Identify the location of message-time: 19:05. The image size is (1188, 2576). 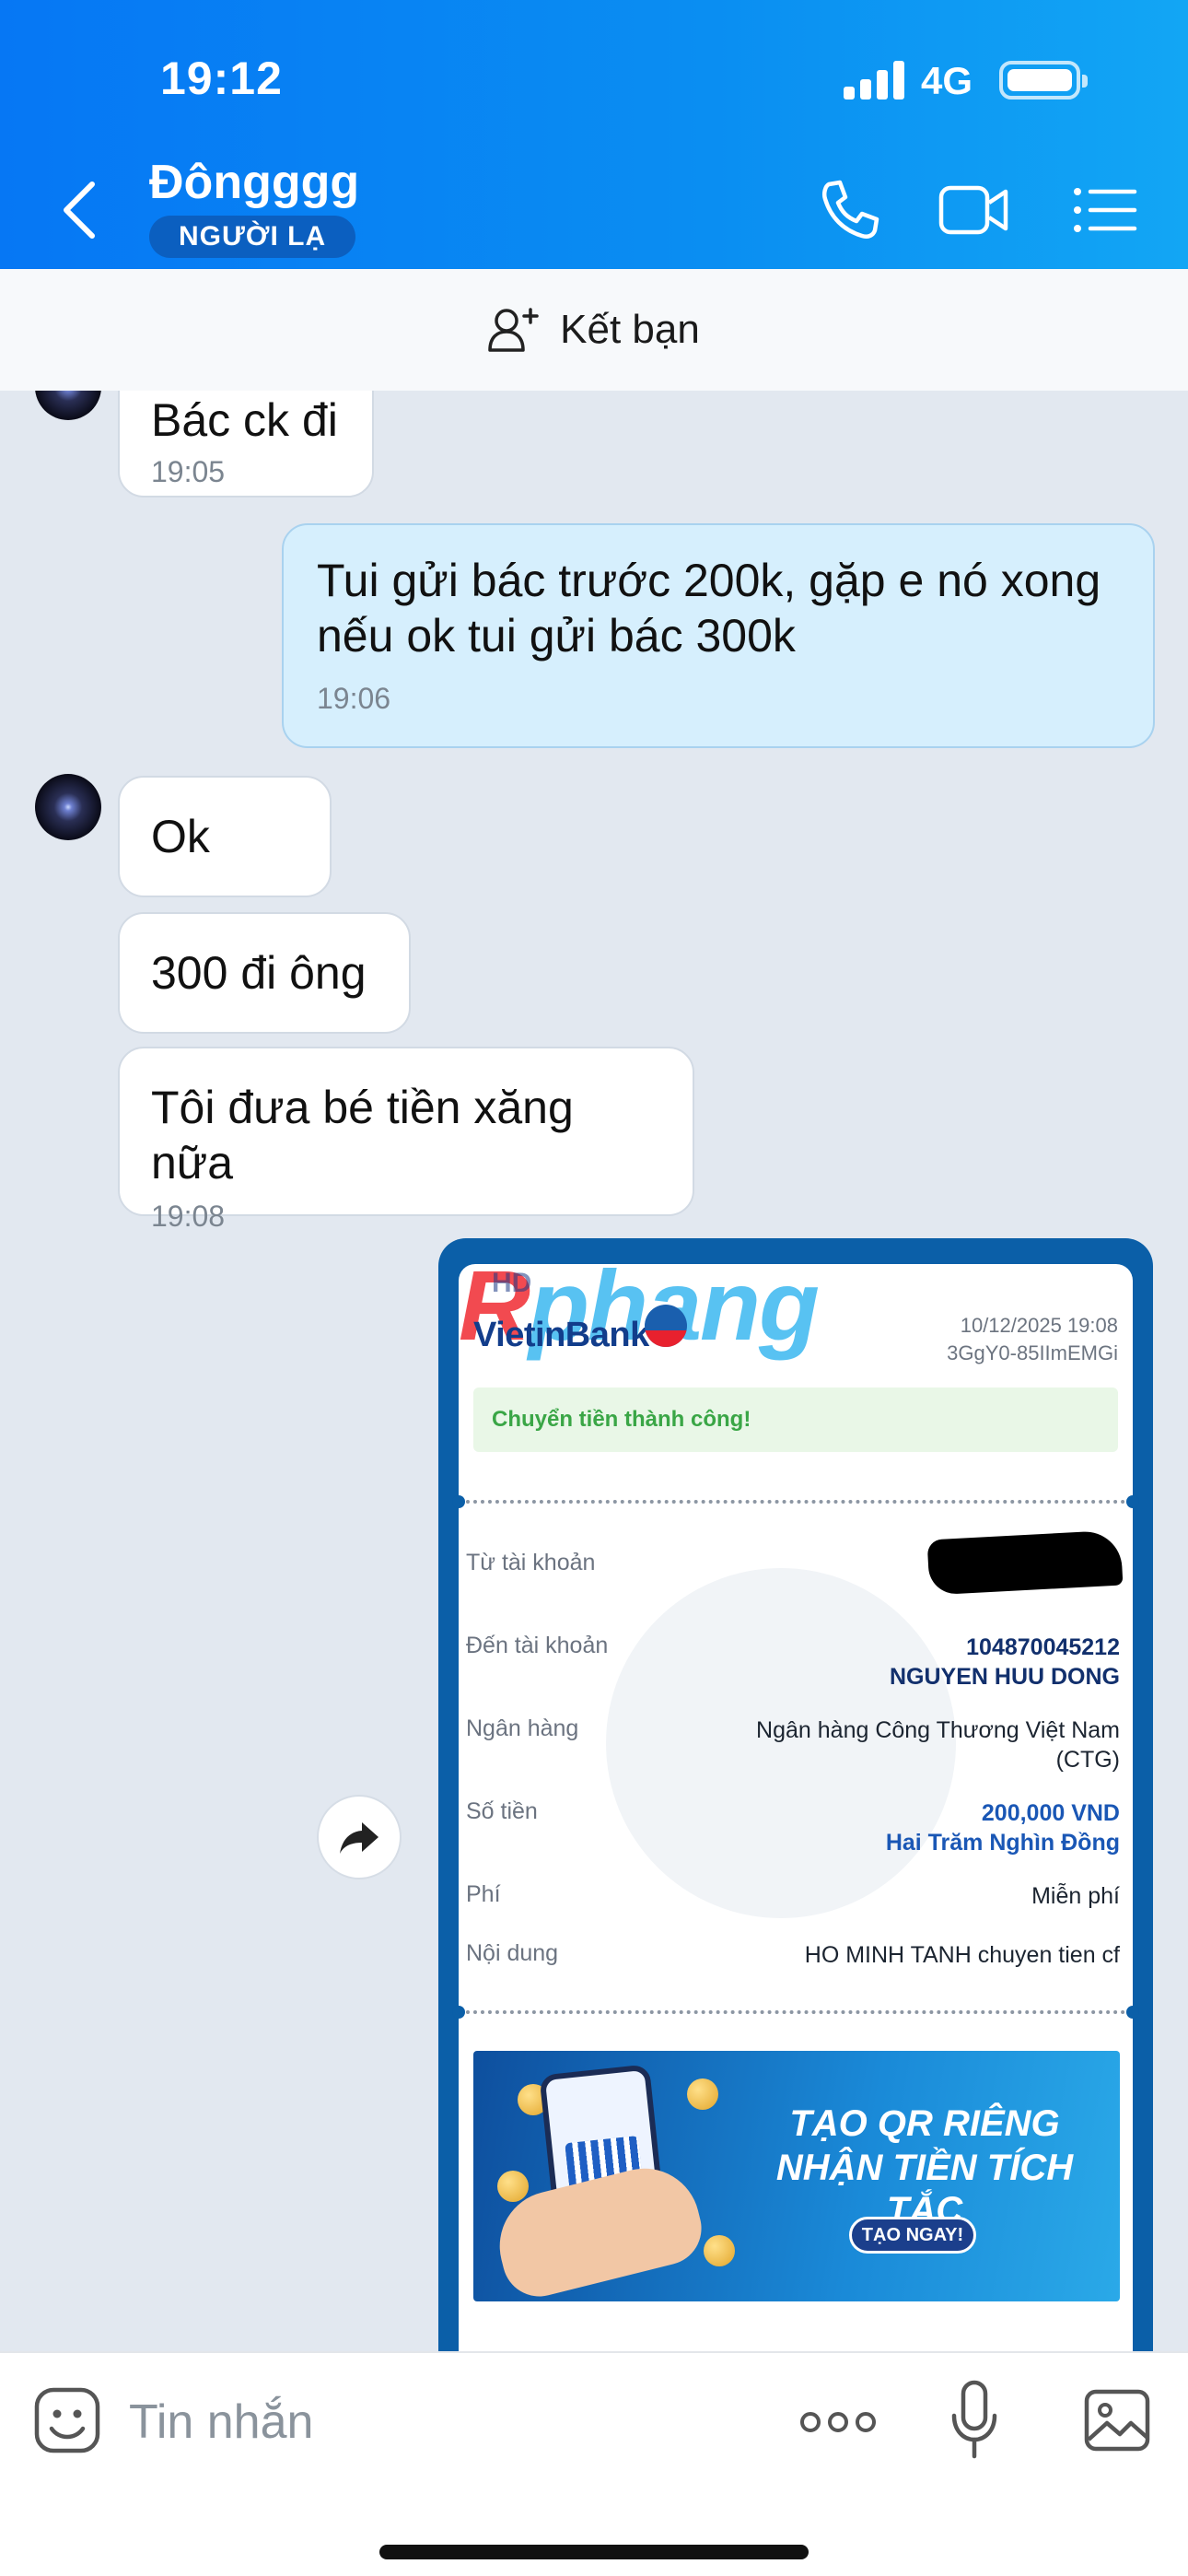
(189, 471).